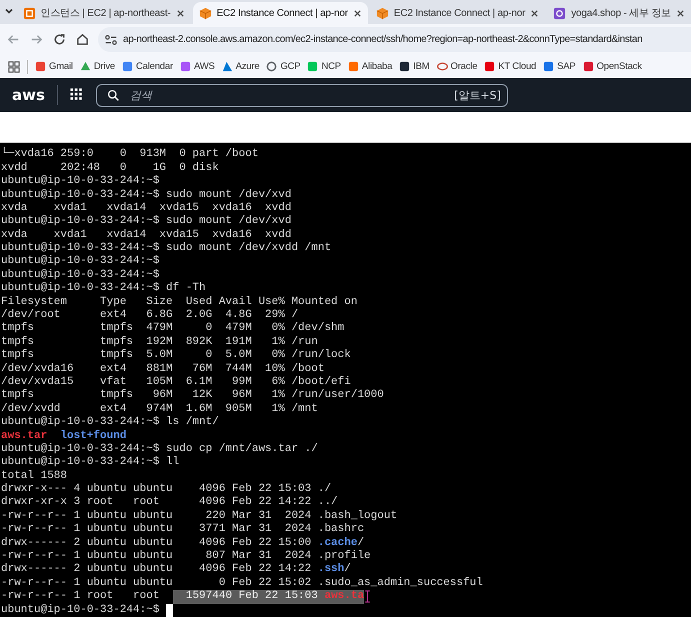  What do you see at coordinates (59, 40) in the screenshot?
I see `reload-icon` at bounding box center [59, 40].